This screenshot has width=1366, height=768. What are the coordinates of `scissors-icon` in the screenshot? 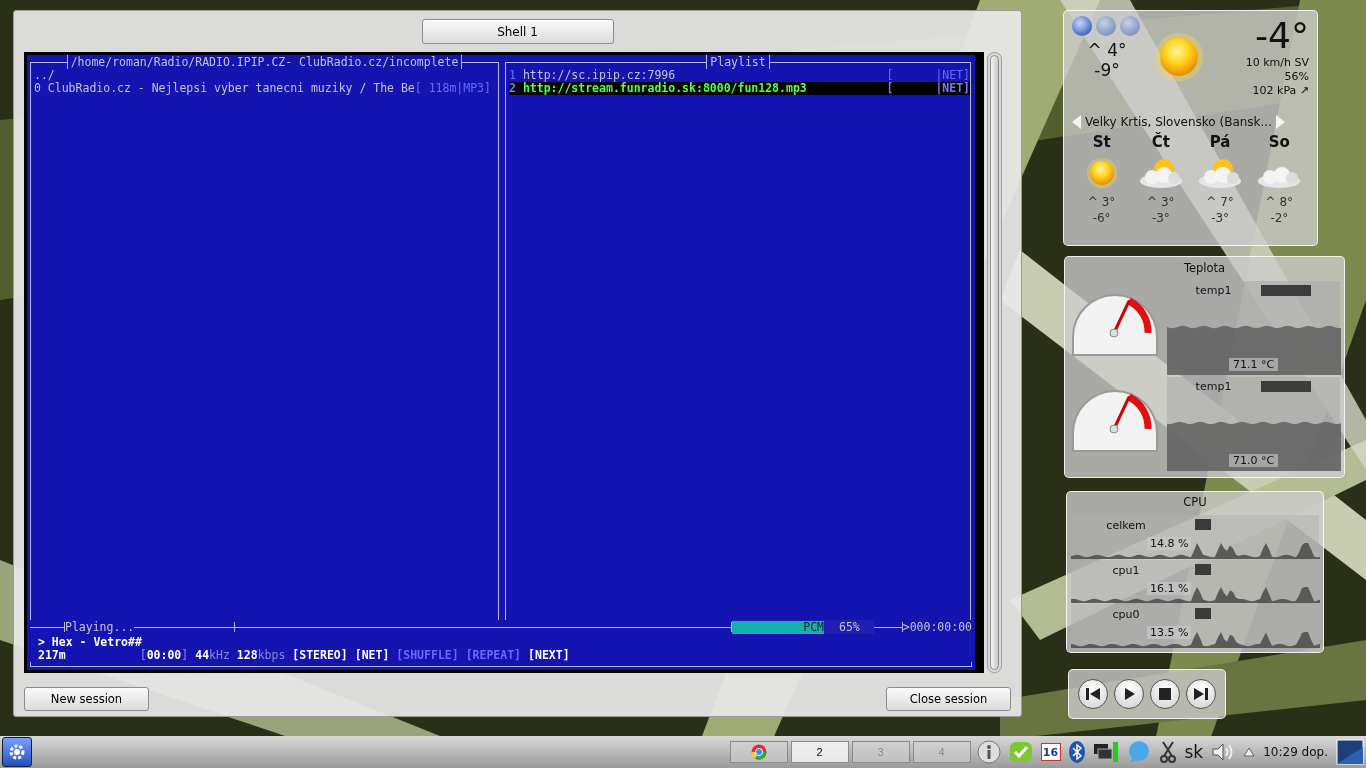 It's located at (1167, 752).